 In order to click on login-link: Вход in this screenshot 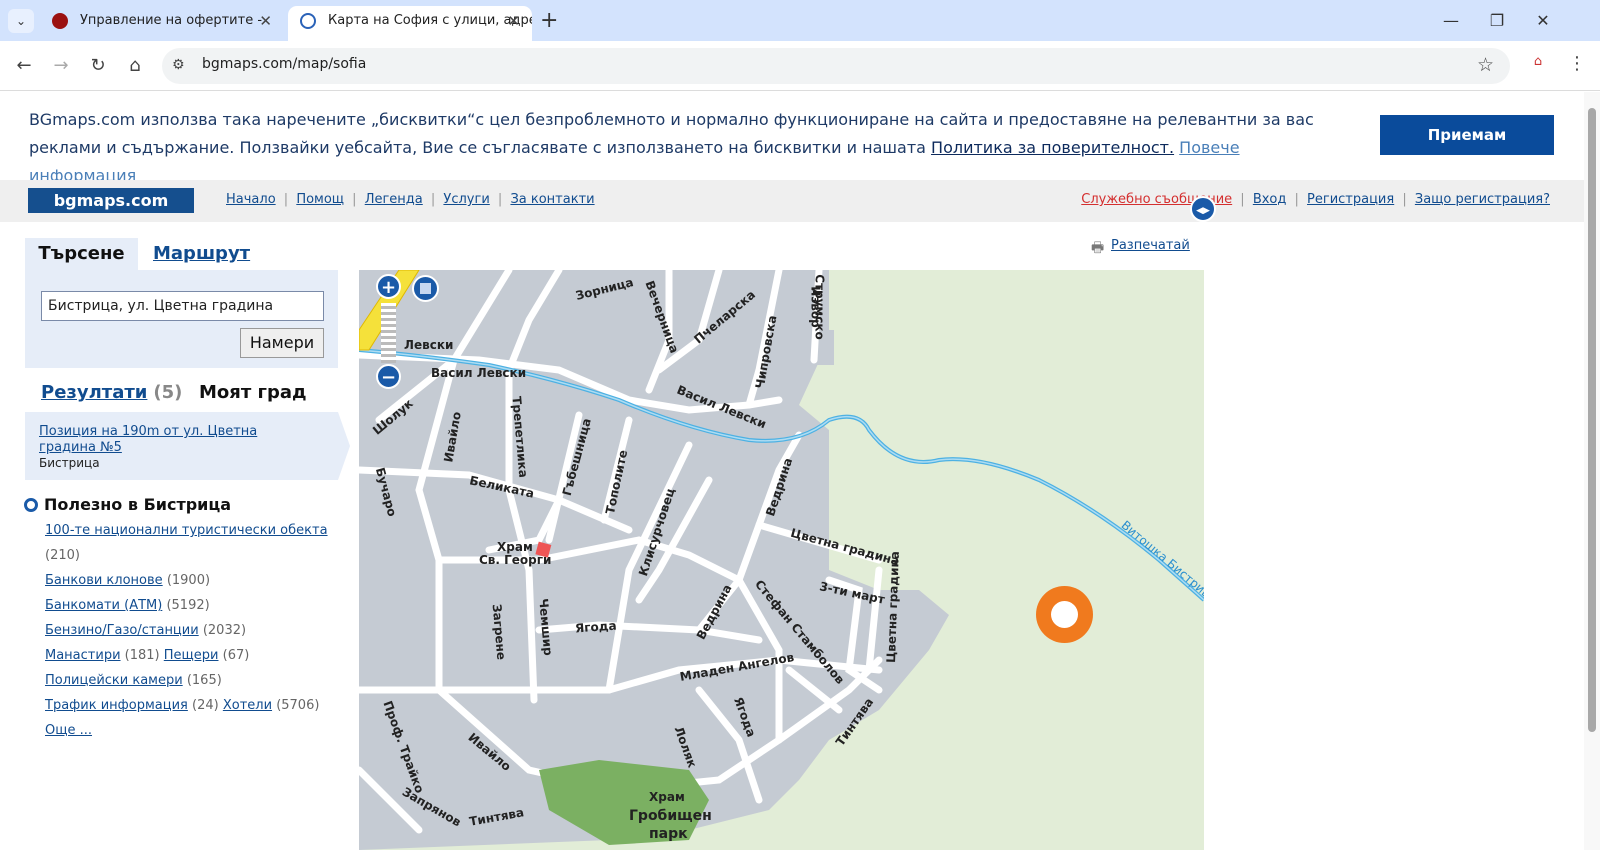, I will do `click(1270, 199)`.